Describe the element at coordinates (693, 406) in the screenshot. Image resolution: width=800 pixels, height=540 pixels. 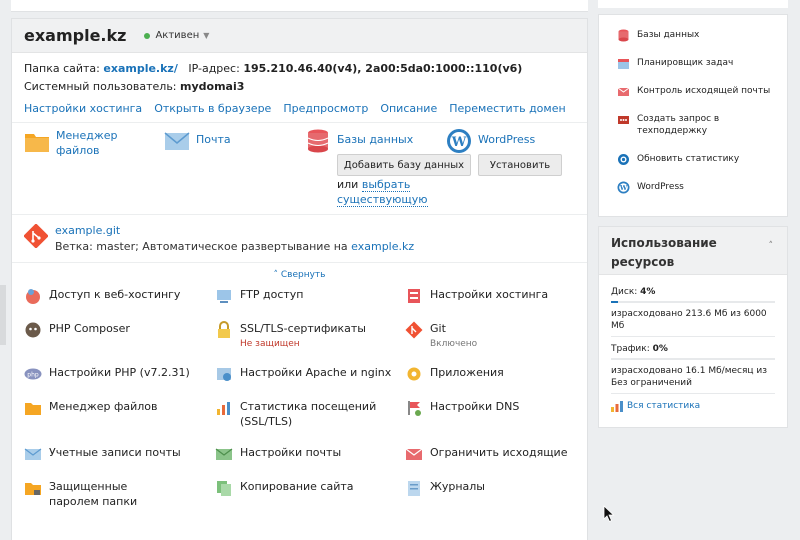
I see `all-statistics-link: Вся статистика` at that location.